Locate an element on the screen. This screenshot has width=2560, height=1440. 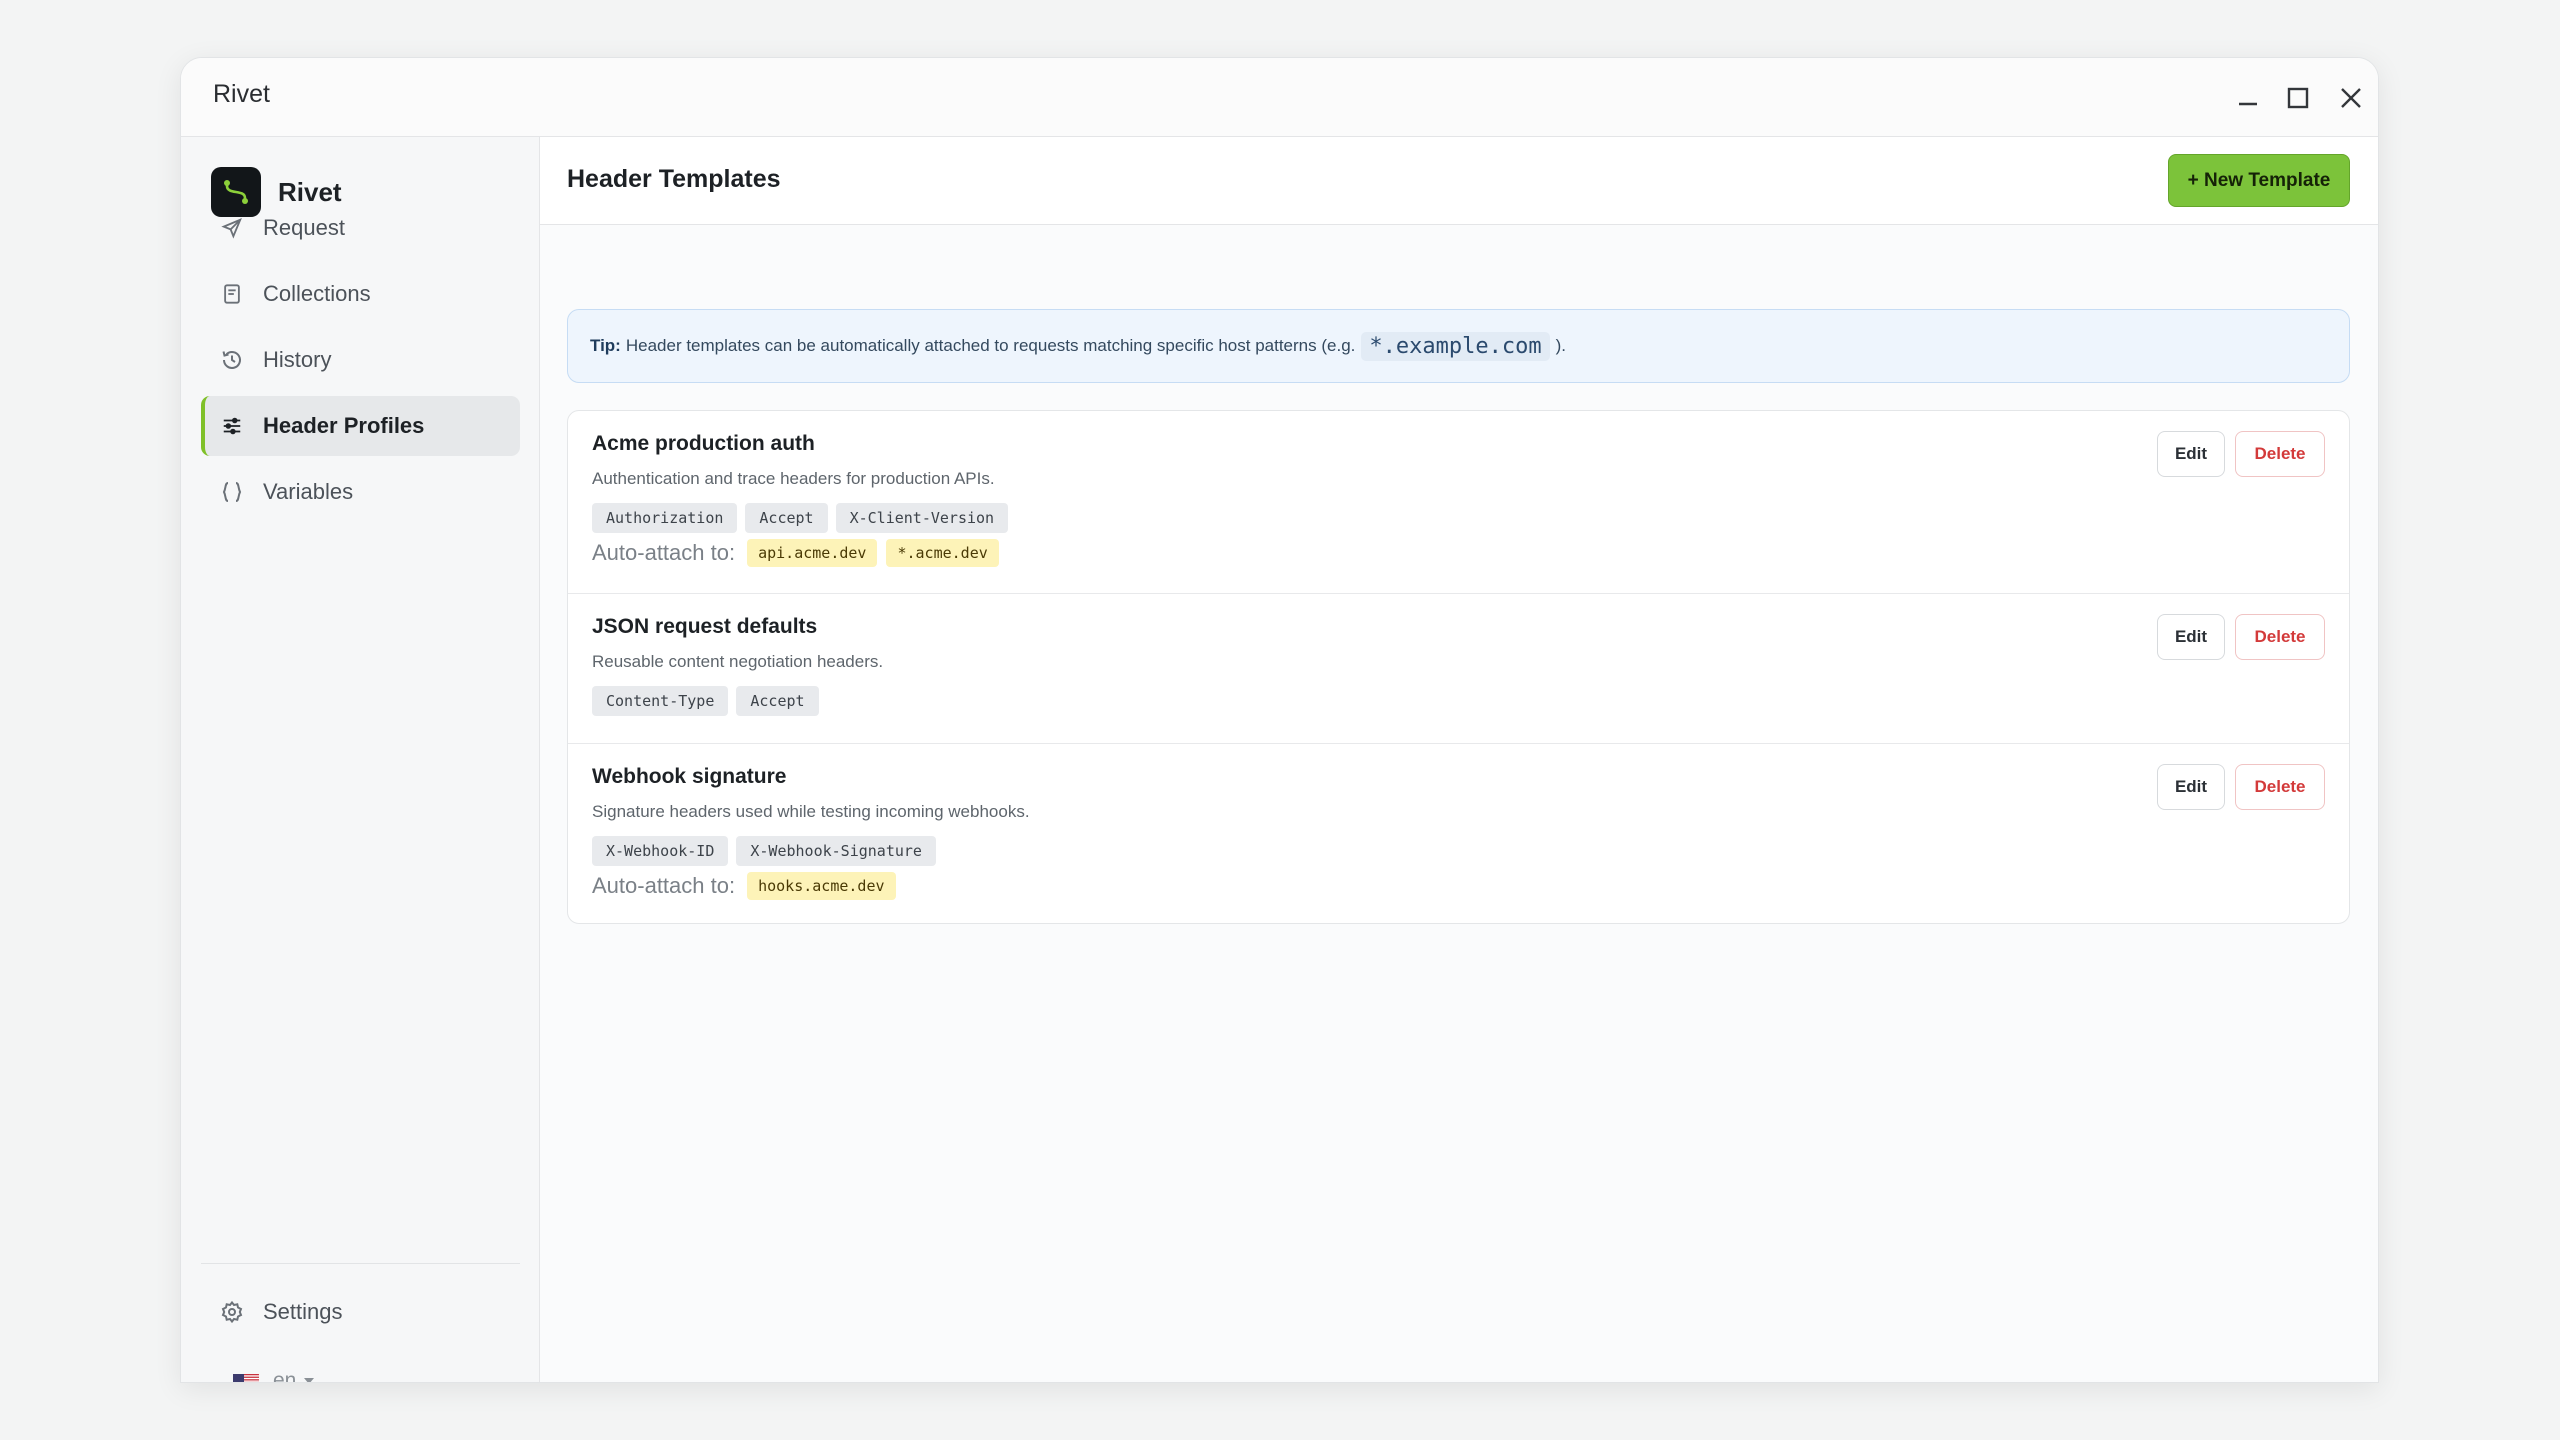
maximize-button is located at coordinates (2298, 98).